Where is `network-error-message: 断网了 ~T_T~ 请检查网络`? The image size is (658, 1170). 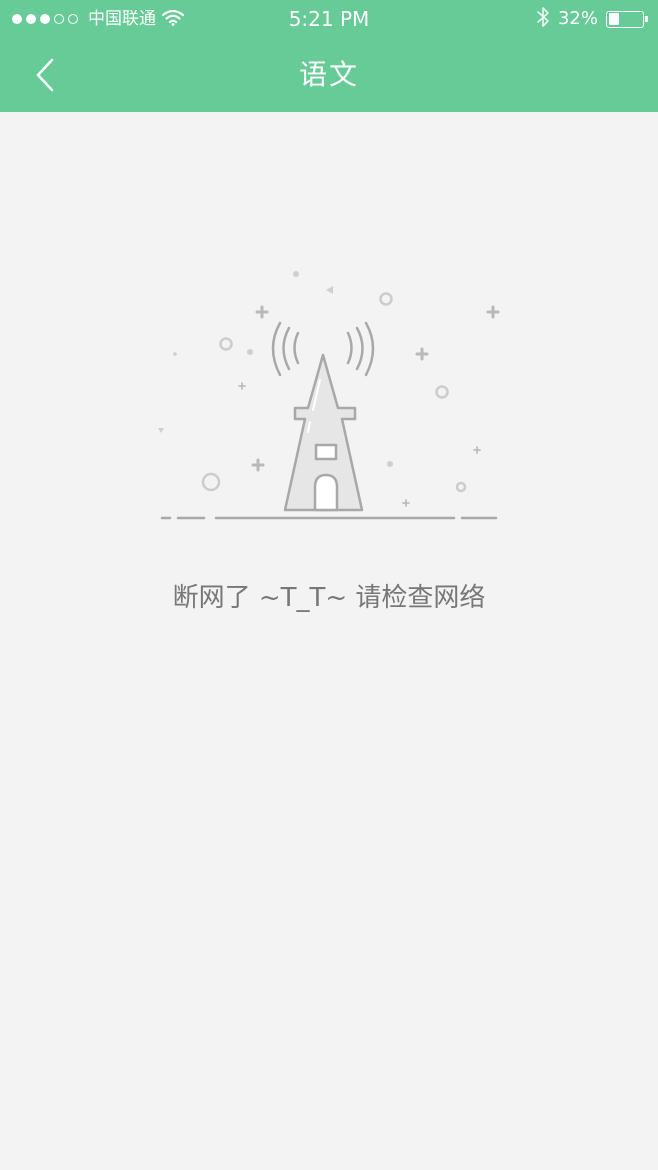 network-error-message: 断网了 ~T_T~ 请检查网络 is located at coordinates (329, 598).